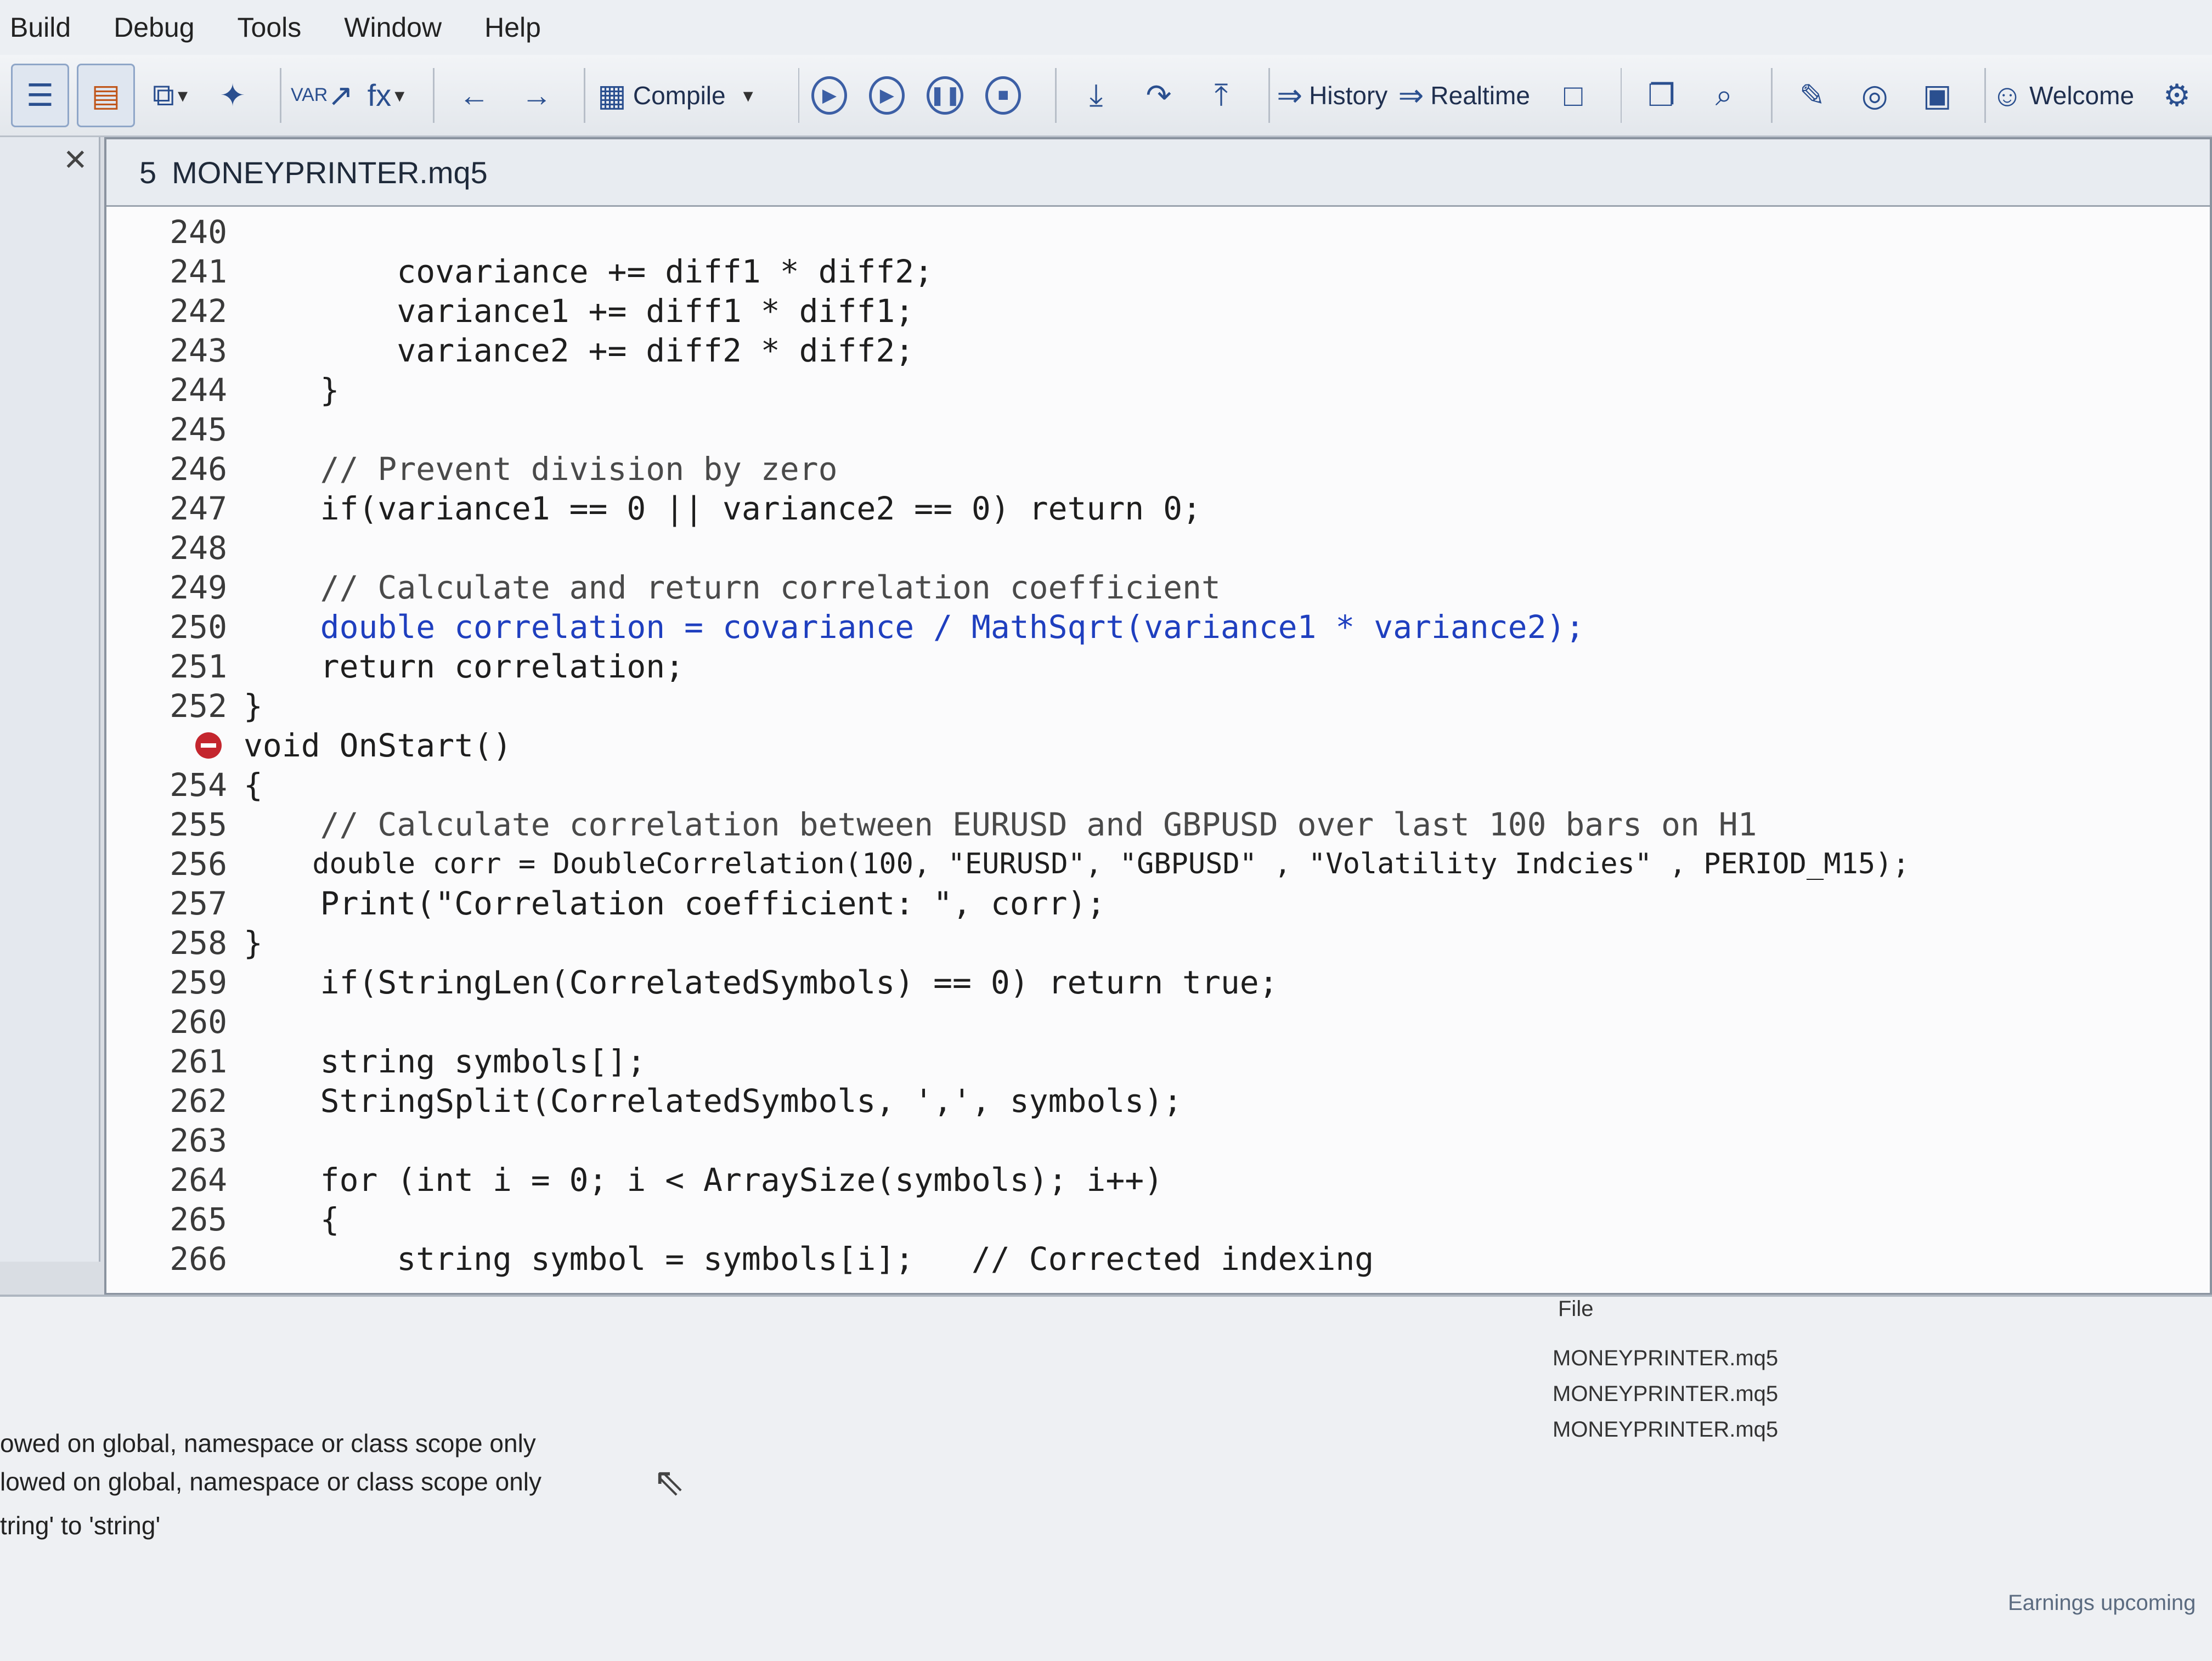  Describe the element at coordinates (830, 96) in the screenshot. I see `start-real-data-icon: ▶` at that location.